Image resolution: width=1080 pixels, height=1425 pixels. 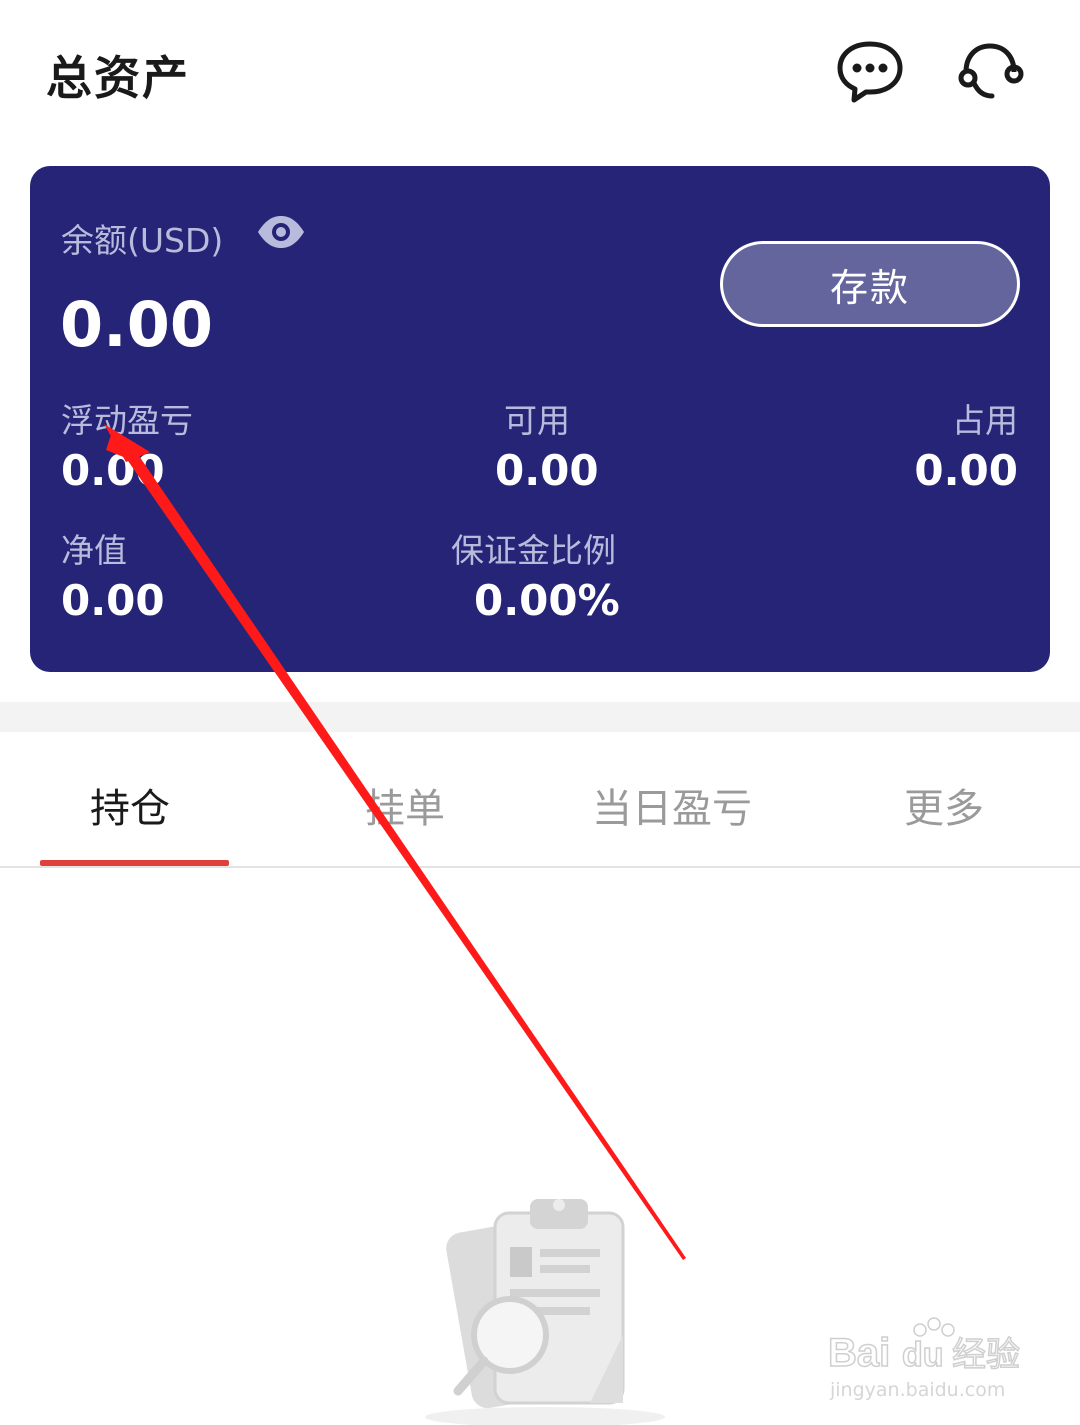 I want to click on watermark-brand-cn: 经验, so click(x=986, y=1355).